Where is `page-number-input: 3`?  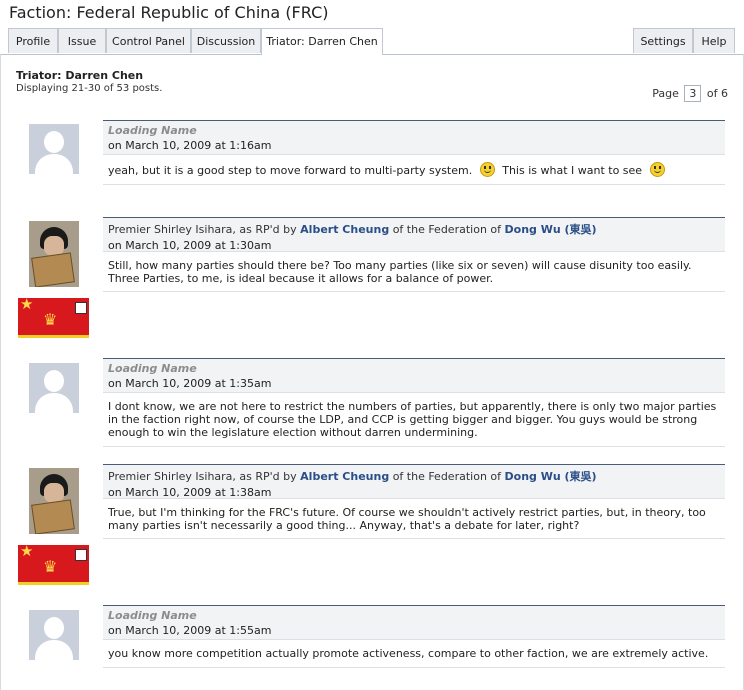
page-number-input: 3 is located at coordinates (693, 93).